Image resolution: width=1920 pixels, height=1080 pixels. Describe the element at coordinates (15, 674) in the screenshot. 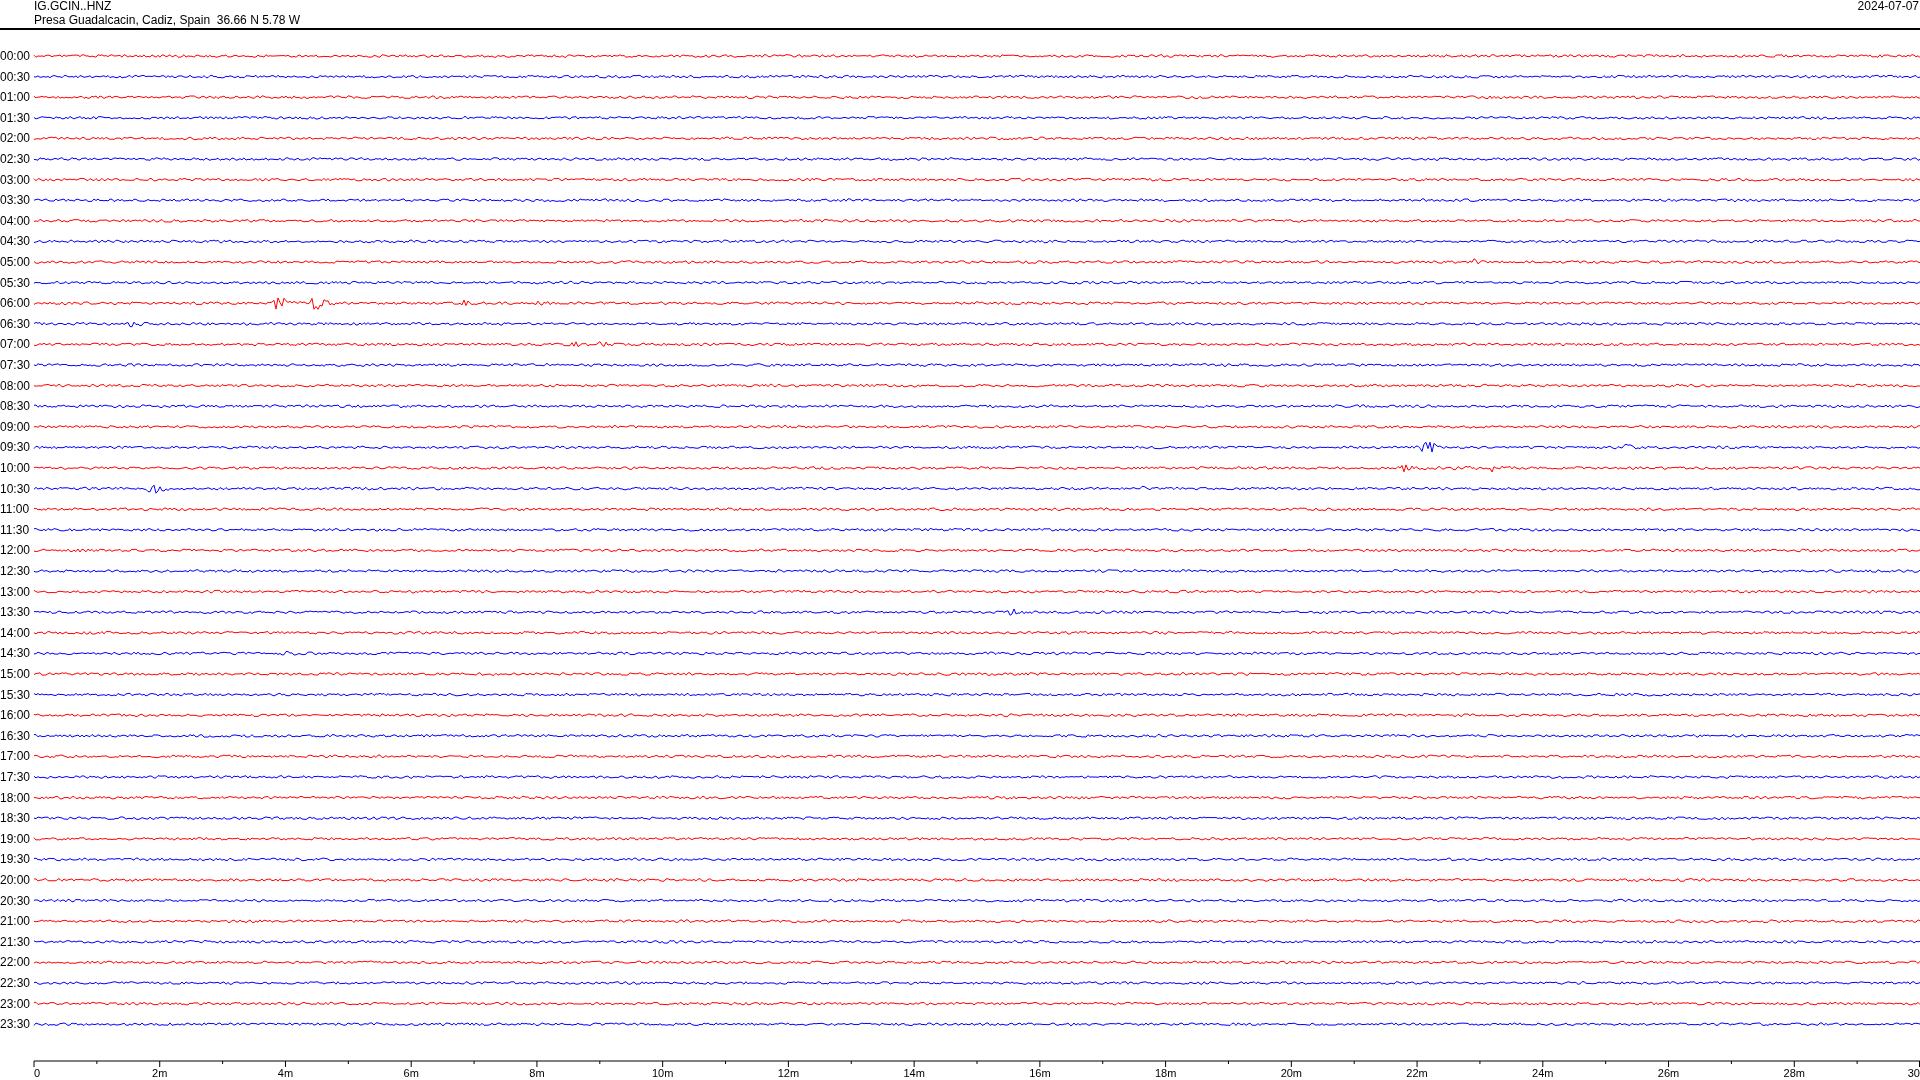

I see `time-label: 15:00` at that location.